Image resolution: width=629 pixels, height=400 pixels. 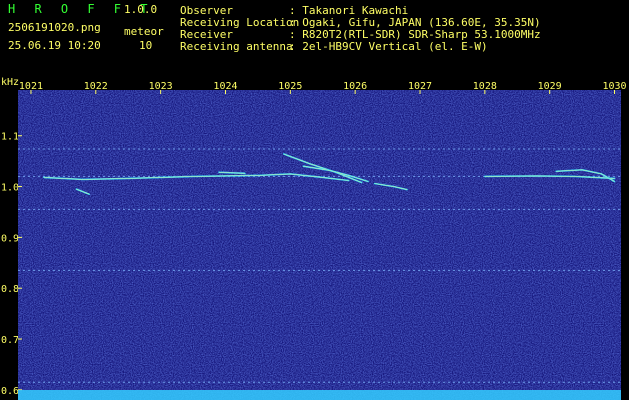 I want to click on y-tick-label: 0.6, so click(x=10, y=391).